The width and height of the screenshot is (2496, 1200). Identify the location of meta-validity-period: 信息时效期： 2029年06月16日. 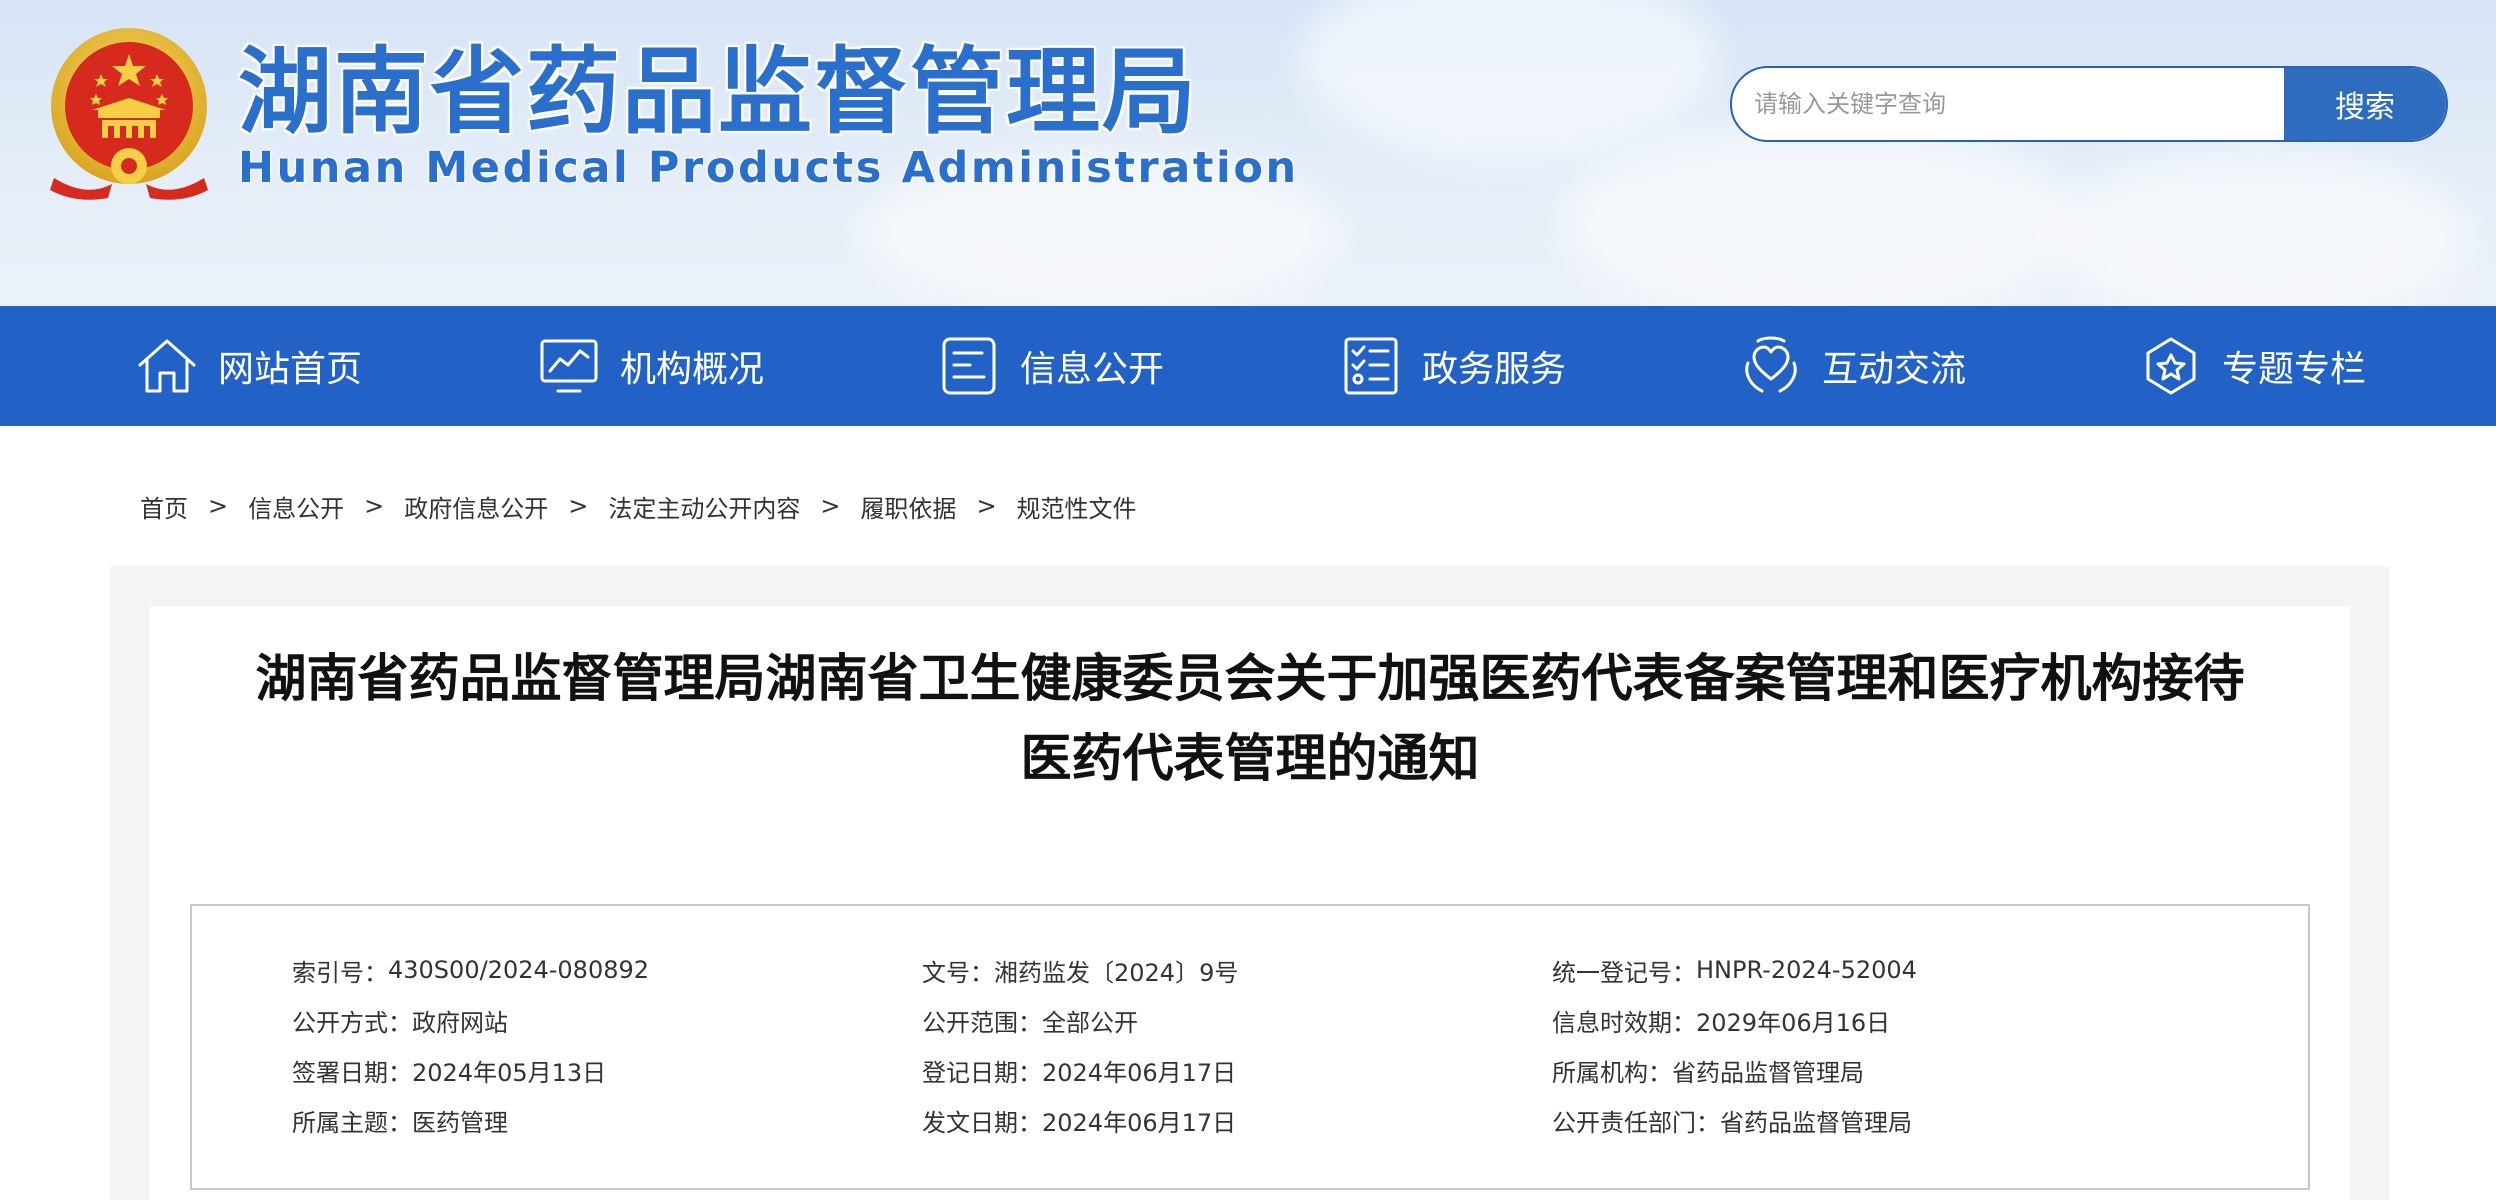
(1721, 1020).